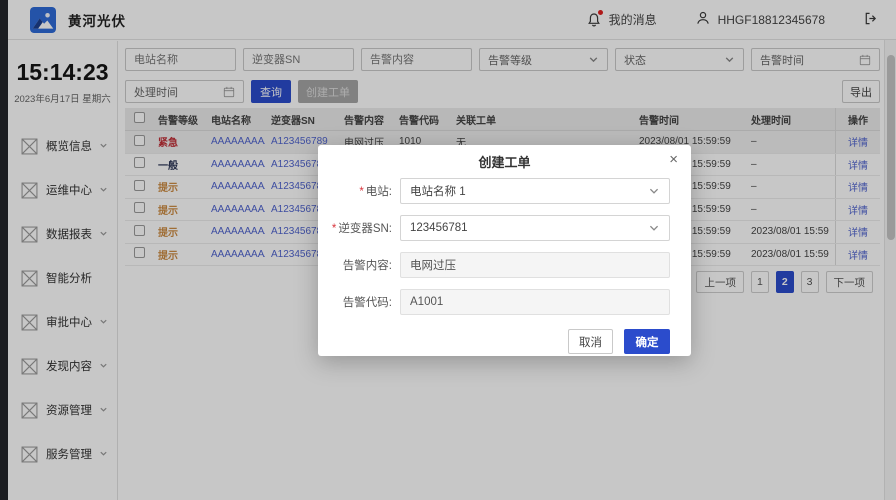  What do you see at coordinates (375, 192) in the screenshot?
I see `station-field-label: * 电站:` at bounding box center [375, 192].